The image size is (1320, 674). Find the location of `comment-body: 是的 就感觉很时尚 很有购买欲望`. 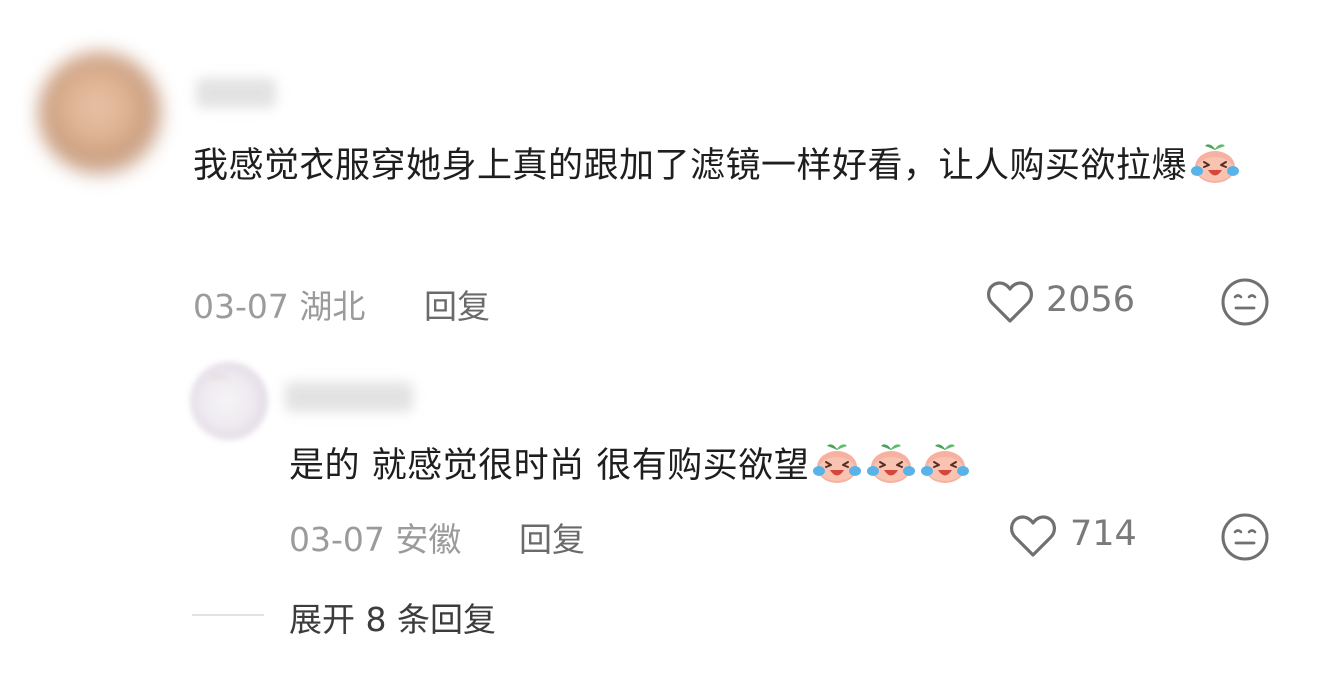

comment-body: 是的 就感觉很时尚 很有购买欲望 is located at coordinates (549, 466).